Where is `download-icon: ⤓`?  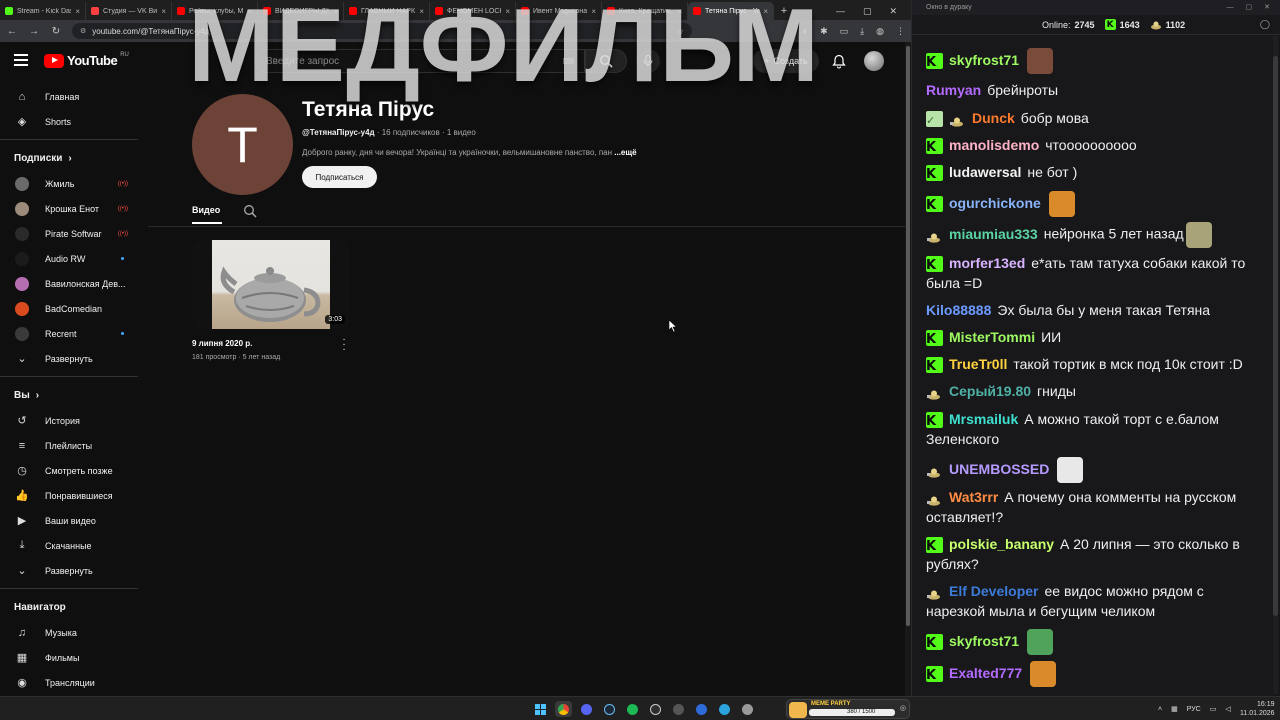
download-icon: ⤓ is located at coordinates (862, 31).